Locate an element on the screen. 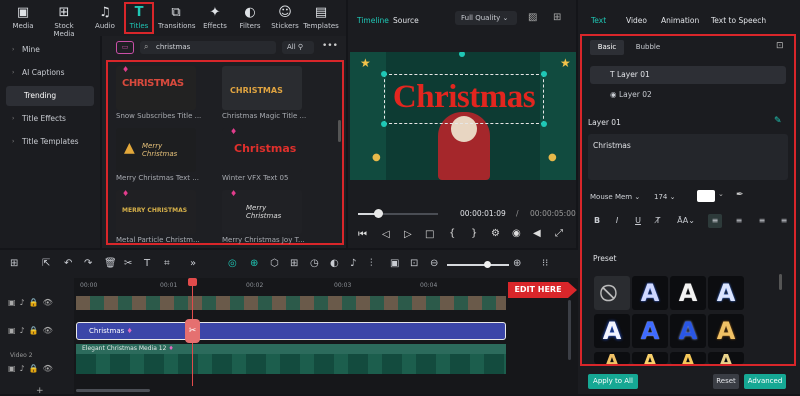  cut-icon: ✂ is located at coordinates (128, 263).